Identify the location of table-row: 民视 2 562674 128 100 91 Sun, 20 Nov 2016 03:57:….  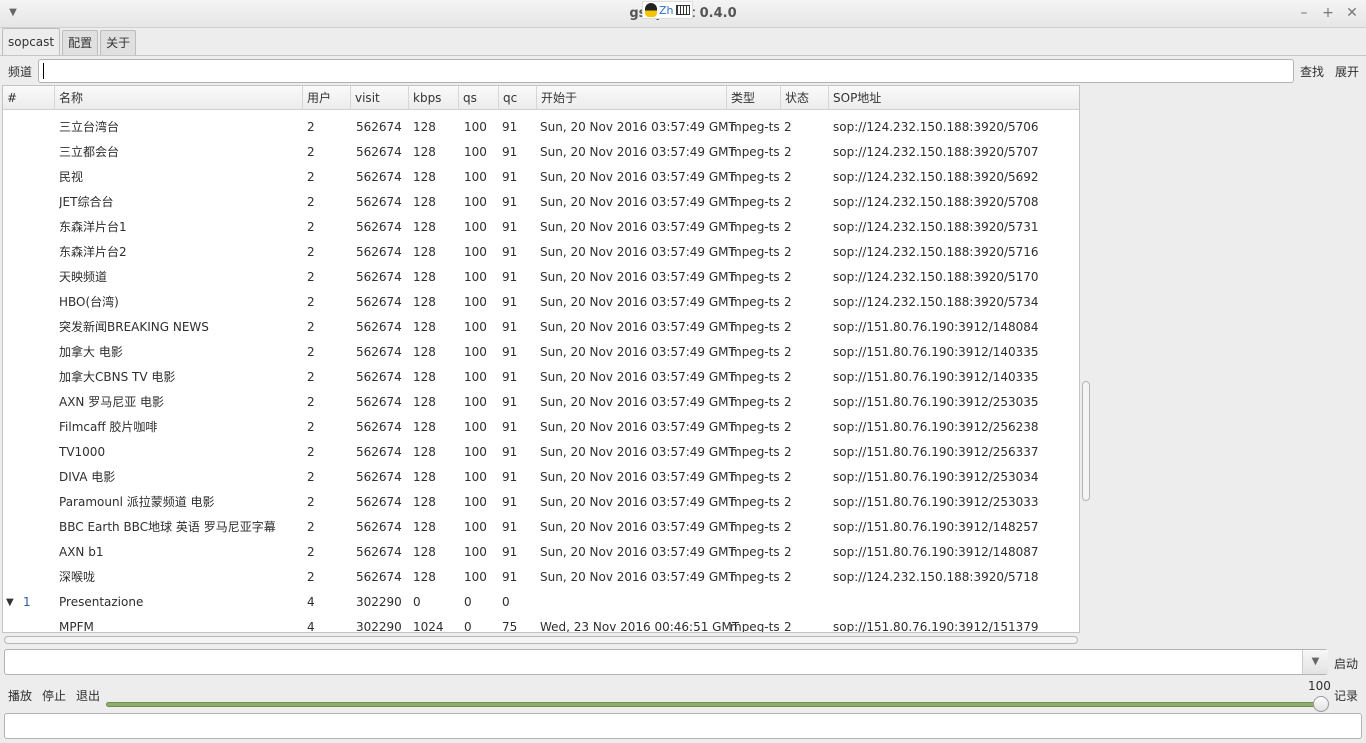
(541, 177).